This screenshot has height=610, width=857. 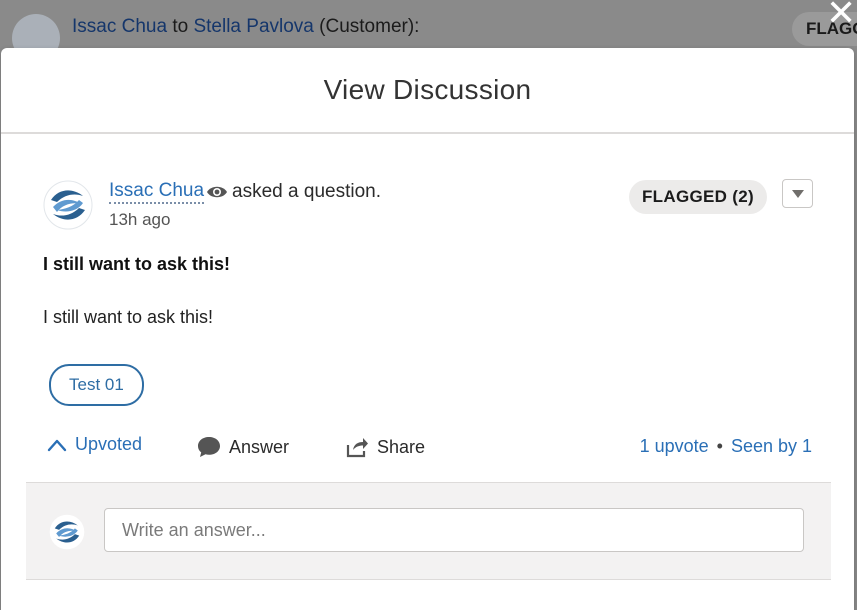 What do you see at coordinates (180, 26) in the screenshot?
I see `background-to-word: to` at bounding box center [180, 26].